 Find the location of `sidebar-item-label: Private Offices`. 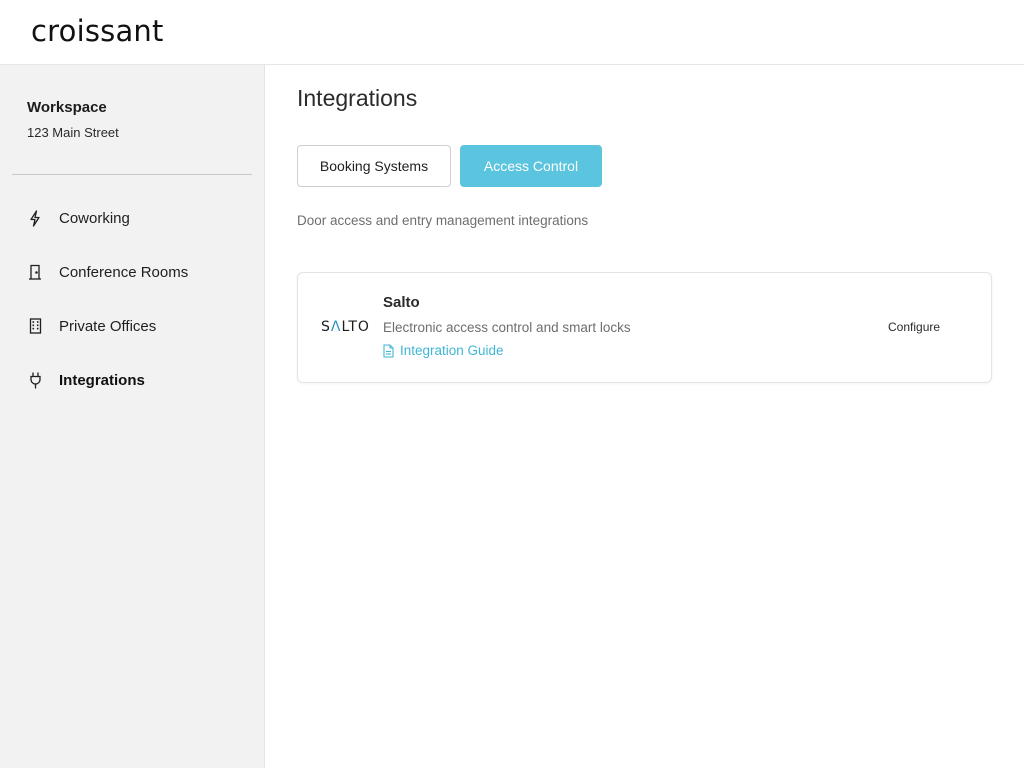

sidebar-item-label: Private Offices is located at coordinates (108, 326).